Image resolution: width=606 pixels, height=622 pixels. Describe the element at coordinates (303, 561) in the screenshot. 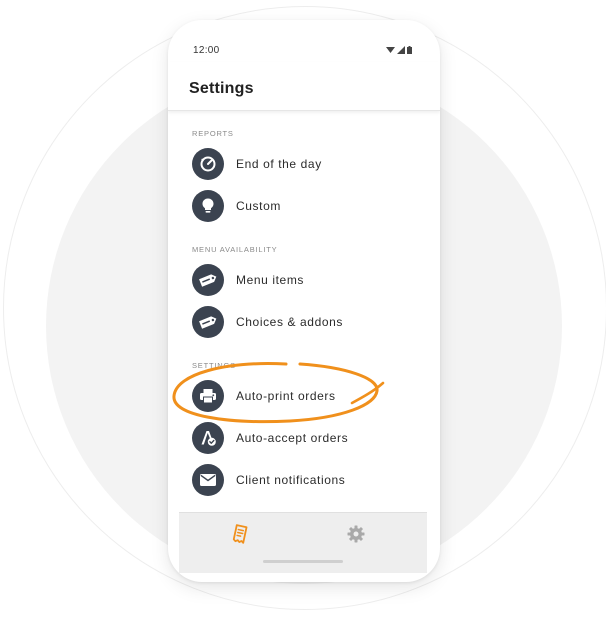

I see `home-indicator` at that location.